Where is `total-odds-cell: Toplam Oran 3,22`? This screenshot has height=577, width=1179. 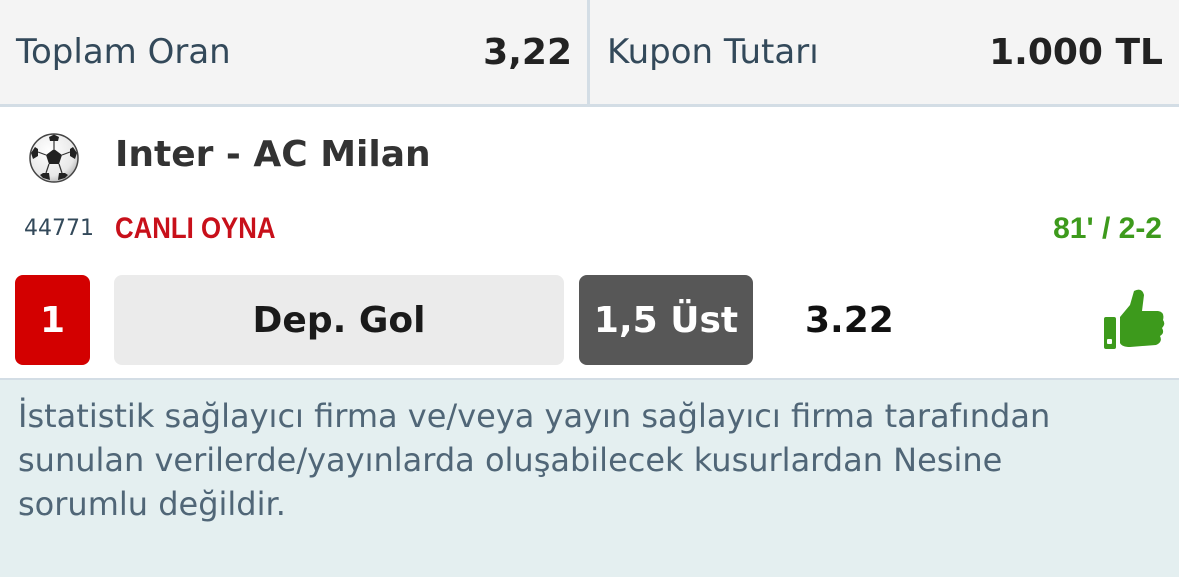 total-odds-cell: Toplam Oran 3,22 is located at coordinates (294, 52).